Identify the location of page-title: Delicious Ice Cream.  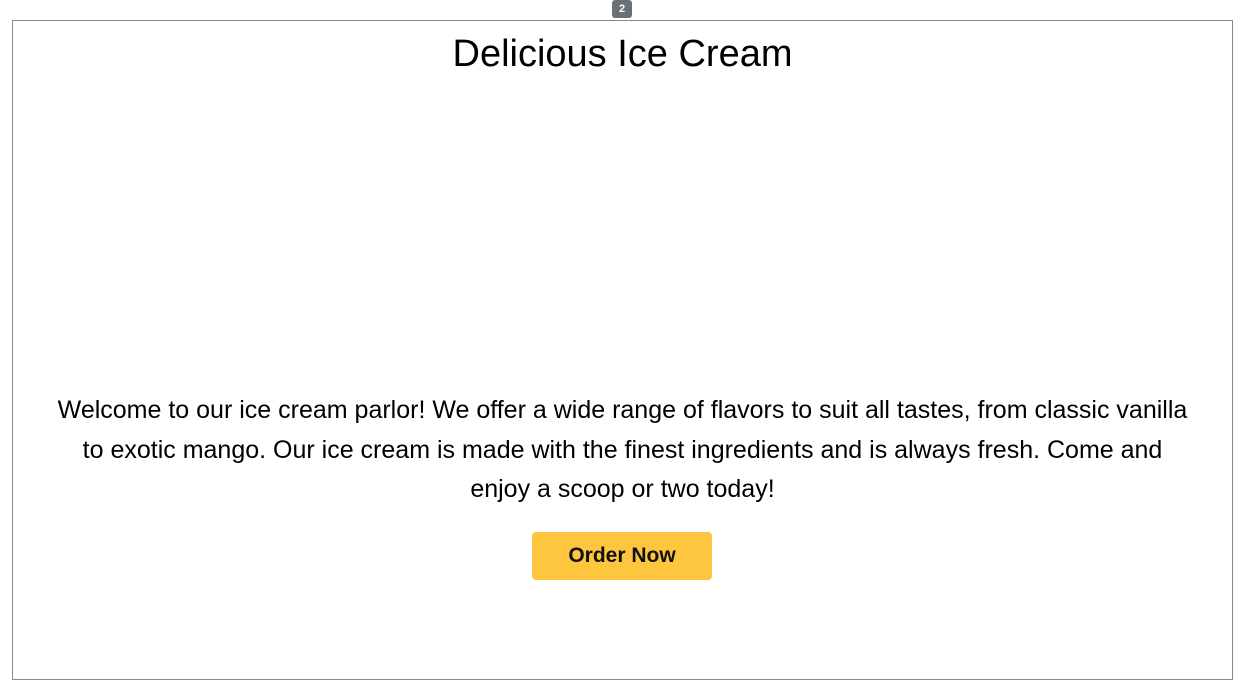
(622, 54).